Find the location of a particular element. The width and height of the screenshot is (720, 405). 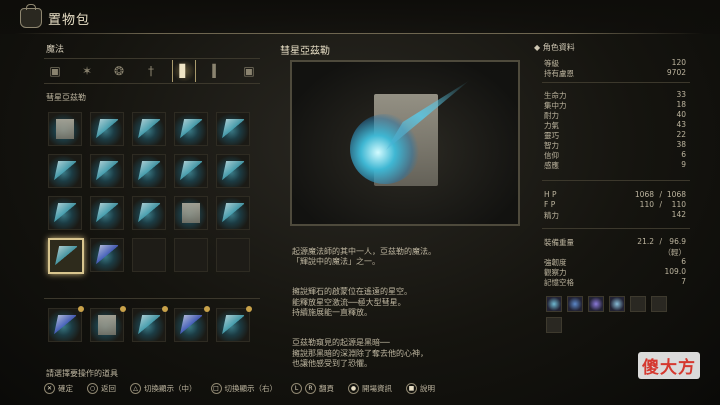

switch-right-button: □ 切換顯示（右） is located at coordinates (243, 388).